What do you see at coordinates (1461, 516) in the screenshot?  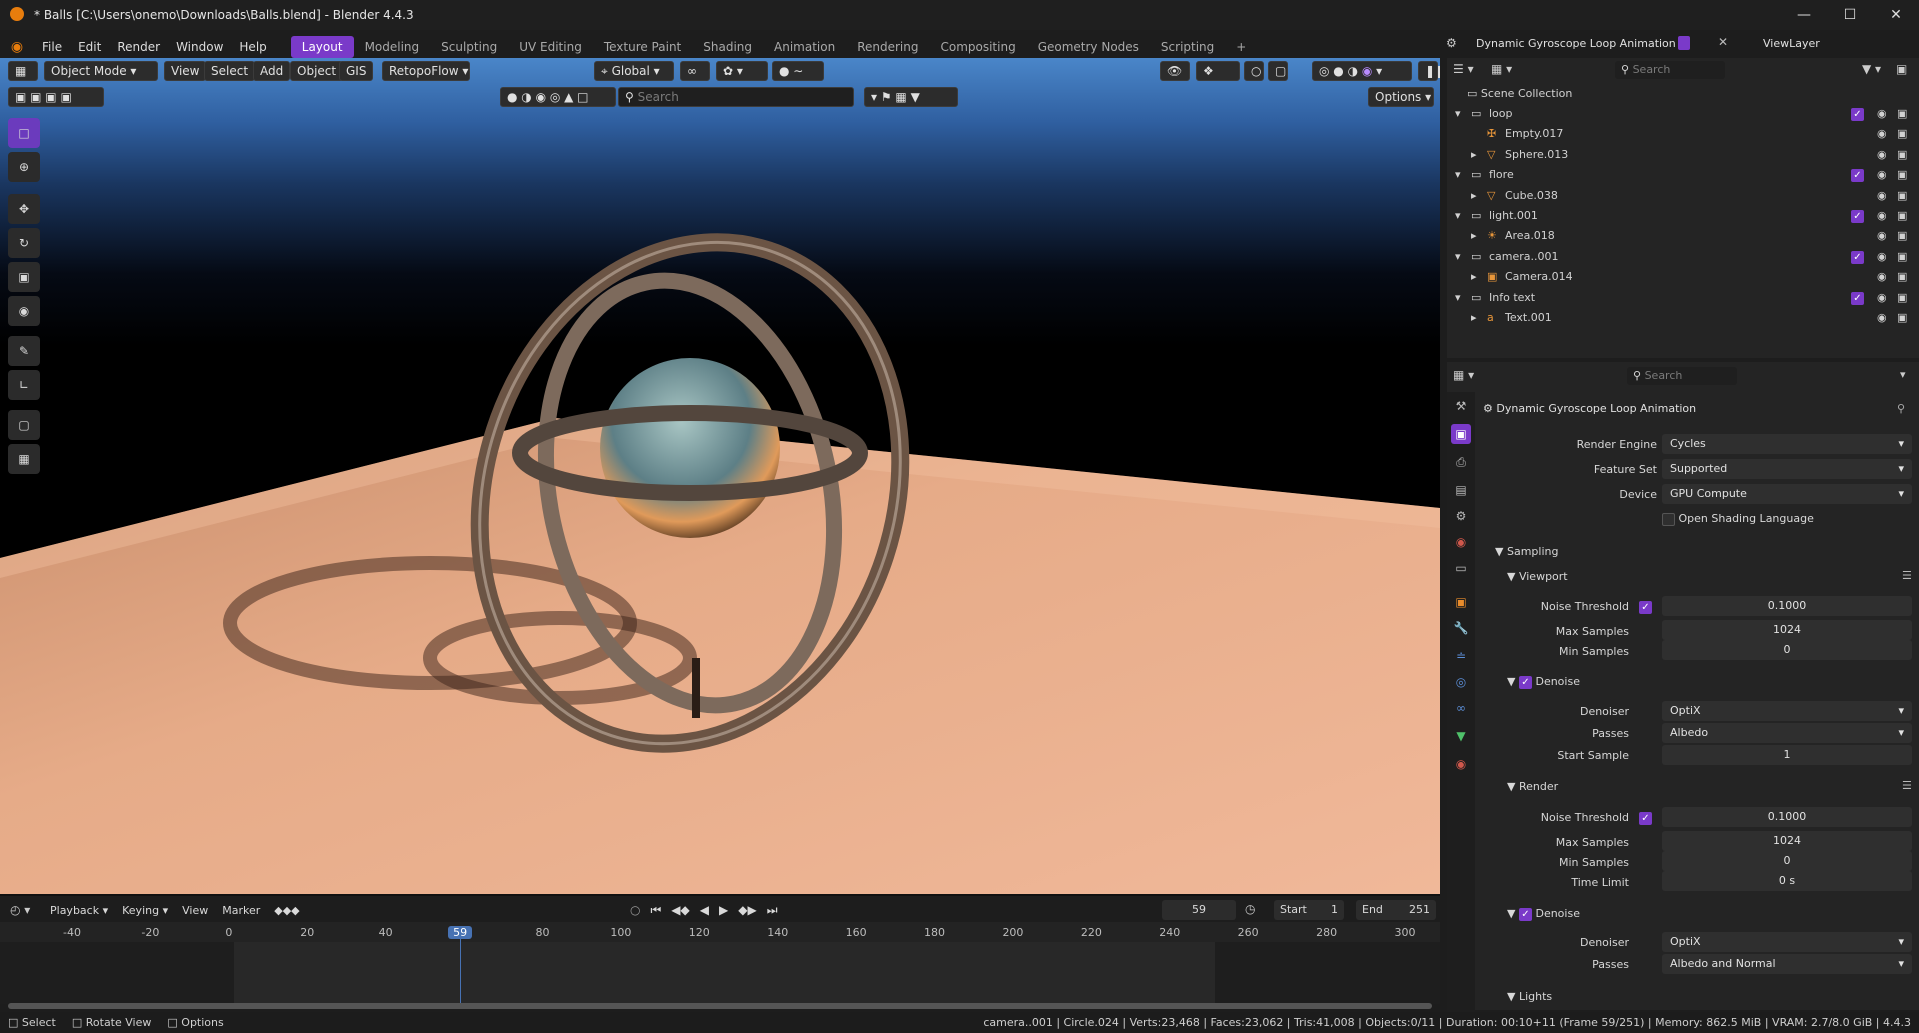 I see `scene-tab-icon: ⚙` at bounding box center [1461, 516].